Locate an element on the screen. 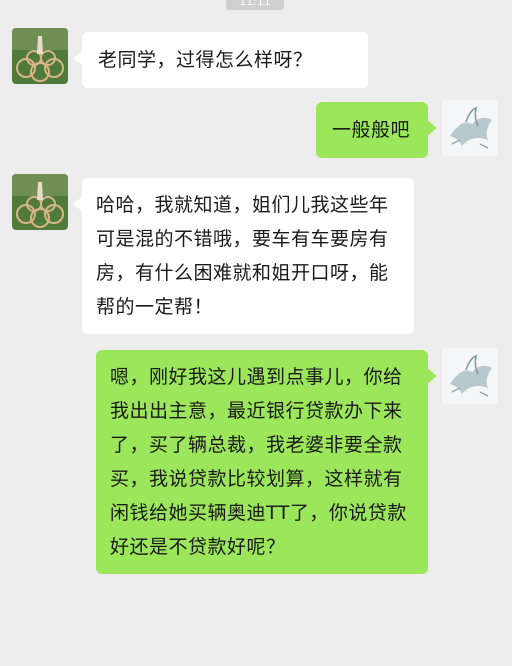 This screenshot has width=512, height=666. message-text: 一般般吧 is located at coordinates (371, 130).